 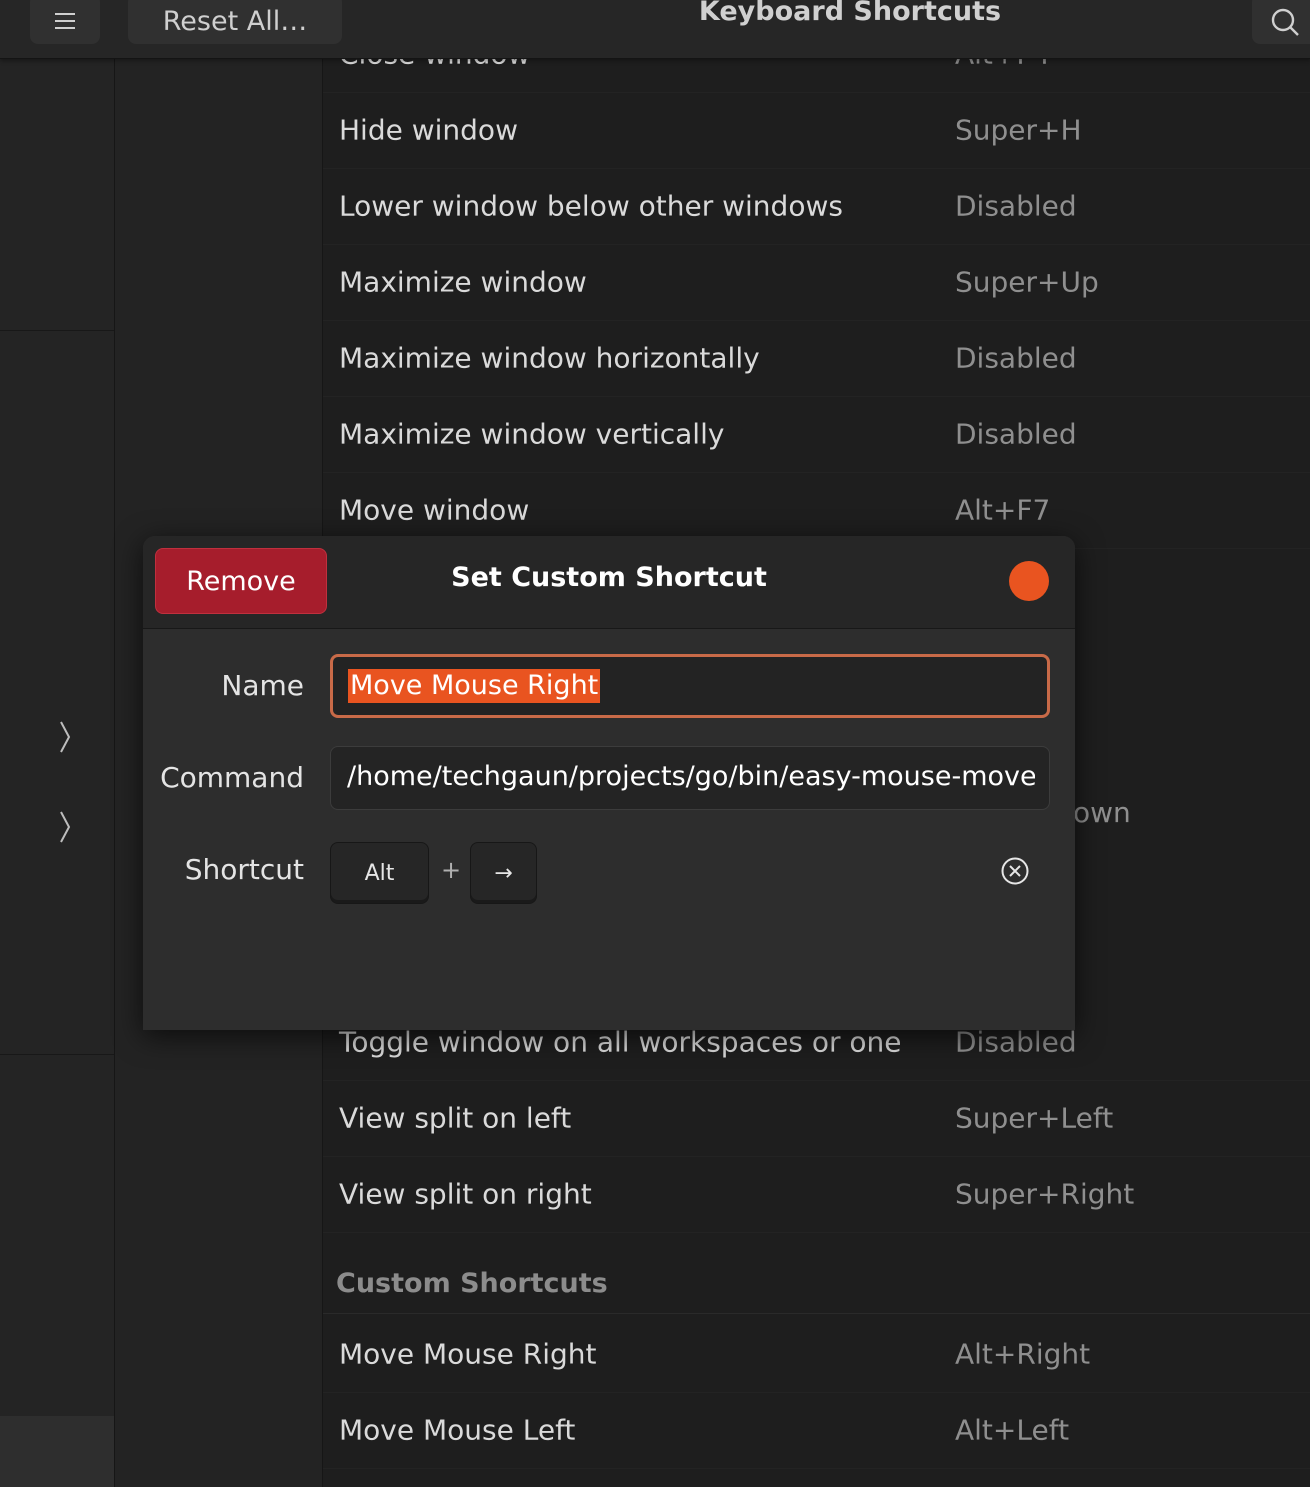 What do you see at coordinates (1003, 510) in the screenshot?
I see `shortcut-accel: Alt+F7` at bounding box center [1003, 510].